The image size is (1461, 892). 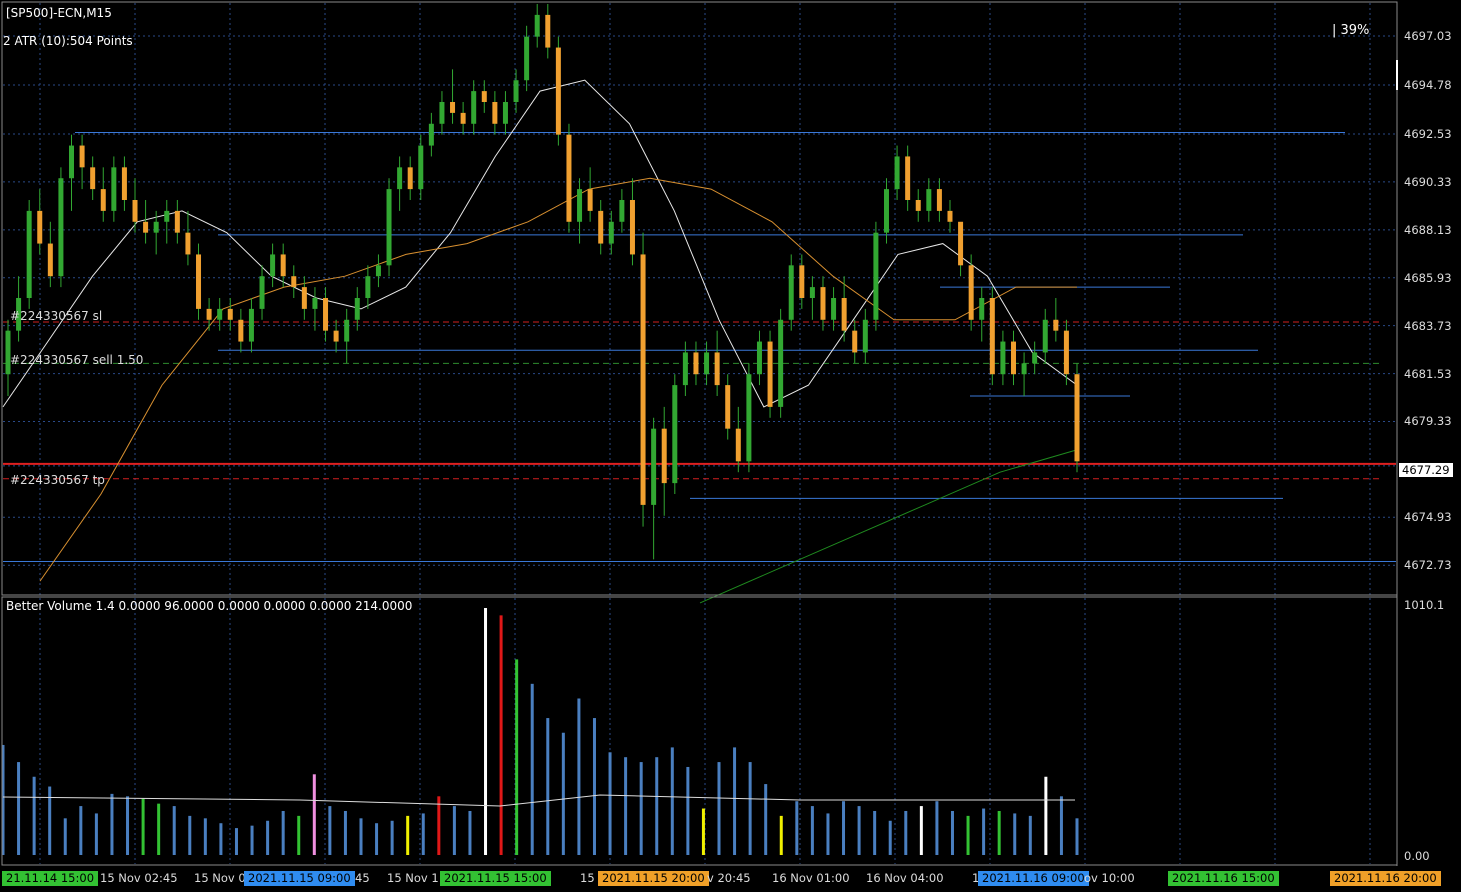 What do you see at coordinates (887, 526) in the screenshot?
I see `ma-line-green` at bounding box center [887, 526].